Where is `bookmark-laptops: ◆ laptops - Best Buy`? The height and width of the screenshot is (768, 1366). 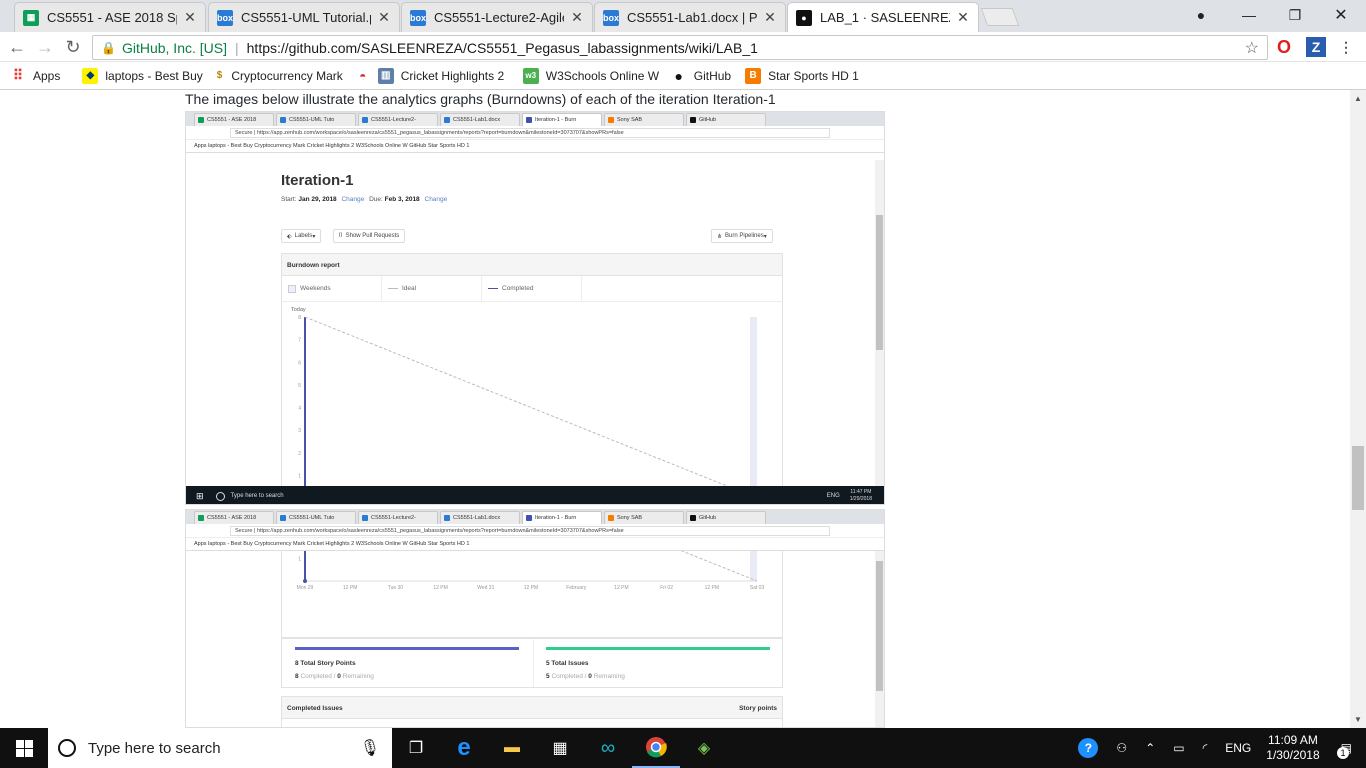
bookmark-laptops: ◆ laptops - Best Buy is located at coordinates (142, 75).